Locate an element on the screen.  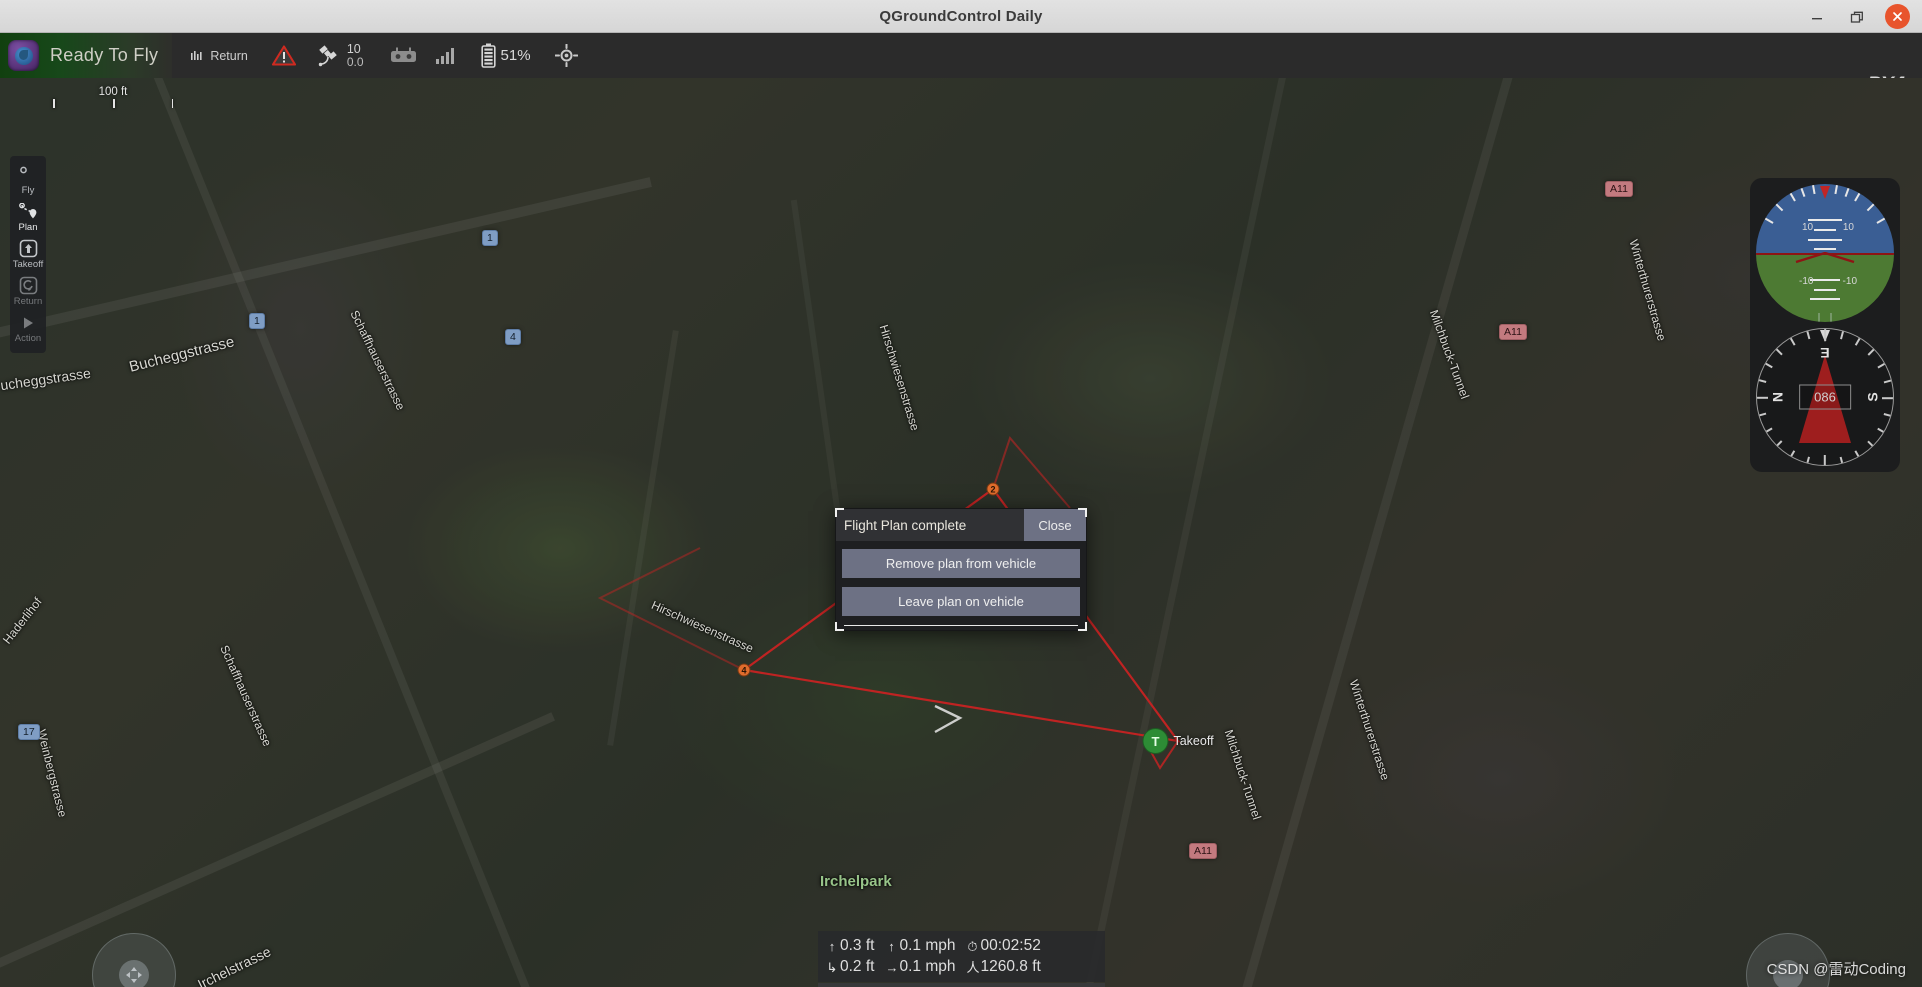
sidebar-label-fly: Fly is located at coordinates (28, 190).